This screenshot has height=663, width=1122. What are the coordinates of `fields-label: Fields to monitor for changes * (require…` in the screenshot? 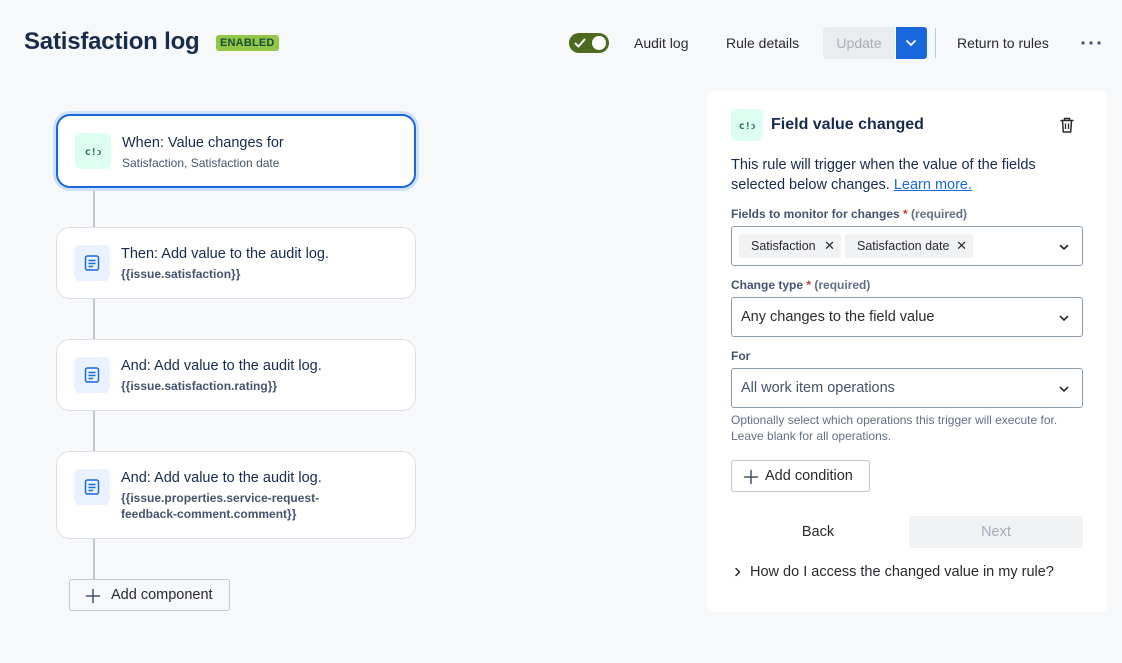 It's located at (849, 214).